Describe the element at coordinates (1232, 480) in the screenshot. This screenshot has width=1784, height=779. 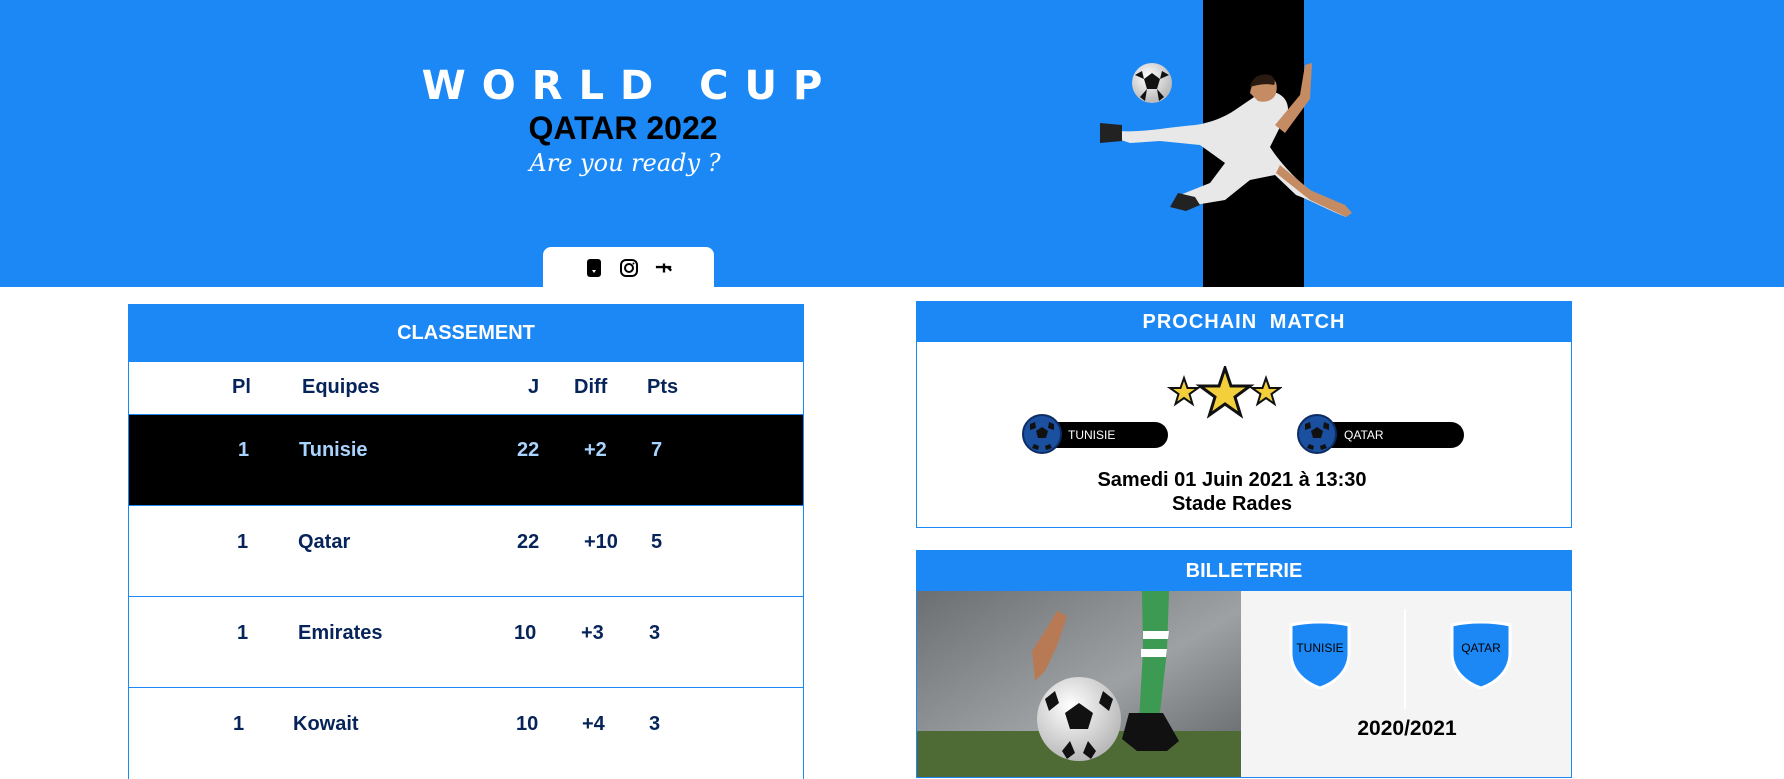
I see `match-date: Samedi 01 Juin 2021 à 13:30` at that location.